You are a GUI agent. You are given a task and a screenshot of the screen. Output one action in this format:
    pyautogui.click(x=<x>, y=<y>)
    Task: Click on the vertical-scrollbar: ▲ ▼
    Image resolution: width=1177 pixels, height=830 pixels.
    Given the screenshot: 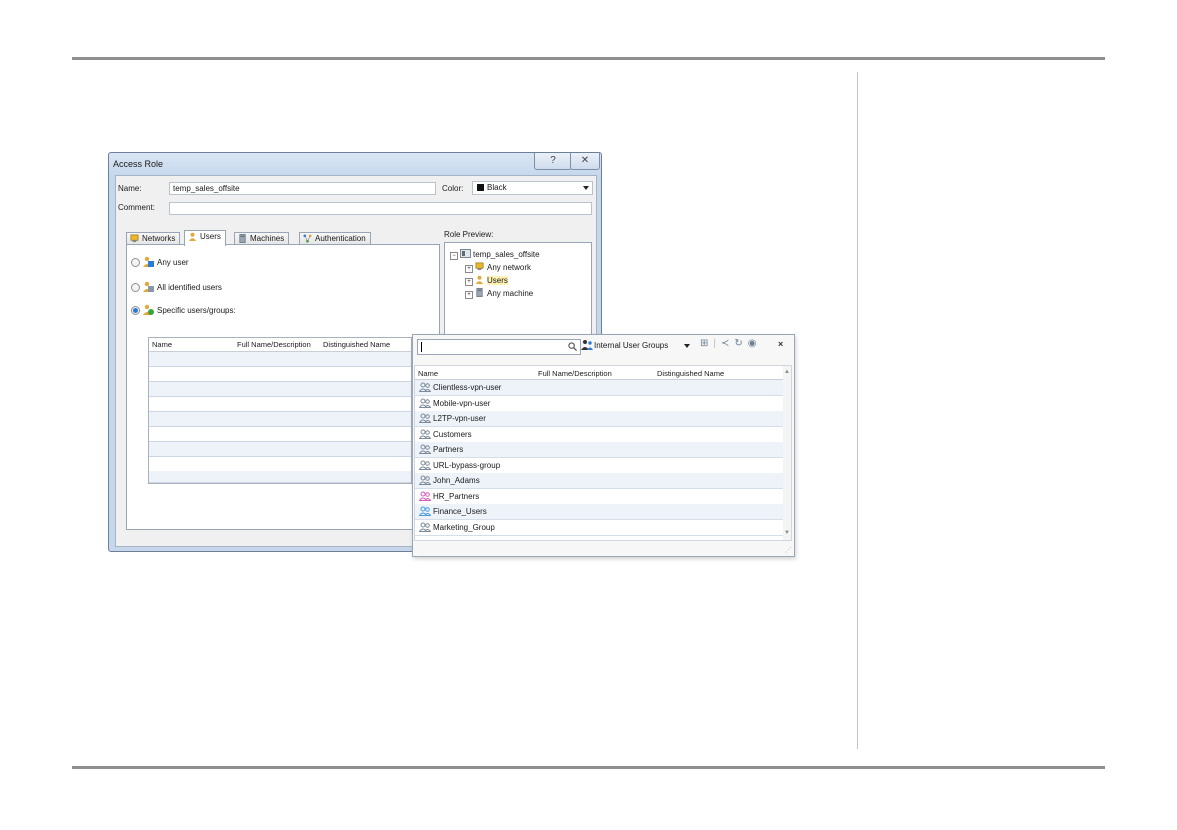 What is the action you would take?
    pyautogui.click(x=787, y=453)
    